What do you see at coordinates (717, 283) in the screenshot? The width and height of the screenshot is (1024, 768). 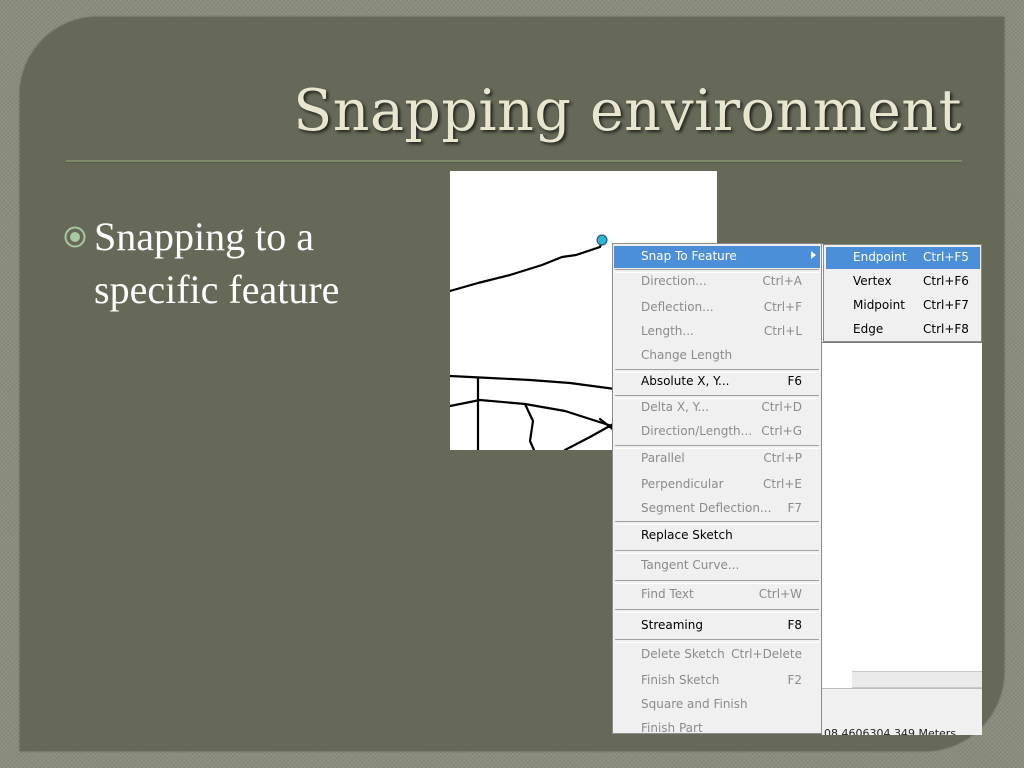 I see `menu-item-direction: Direction... Ctrl+A` at bounding box center [717, 283].